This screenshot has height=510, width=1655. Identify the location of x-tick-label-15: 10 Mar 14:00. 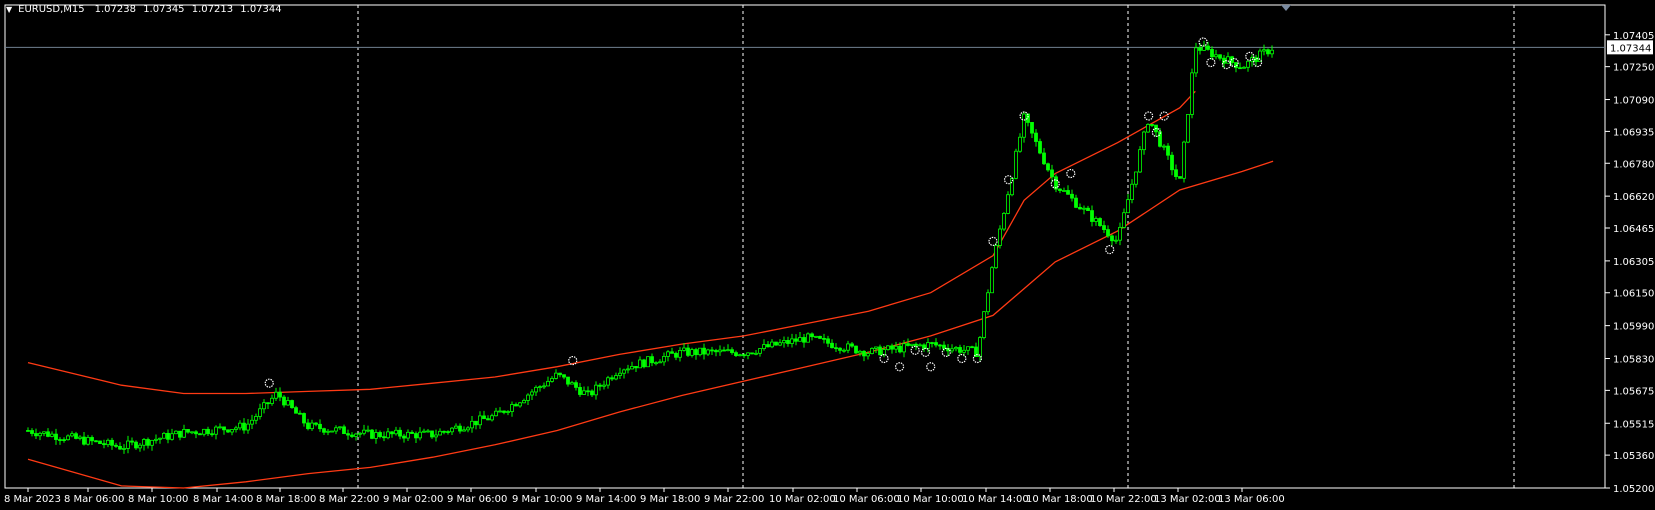
(995, 499).